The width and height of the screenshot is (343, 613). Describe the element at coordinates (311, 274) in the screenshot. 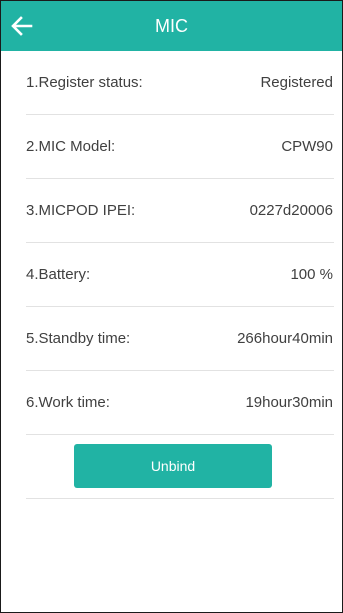

I see `row-value: 100 %` at that location.